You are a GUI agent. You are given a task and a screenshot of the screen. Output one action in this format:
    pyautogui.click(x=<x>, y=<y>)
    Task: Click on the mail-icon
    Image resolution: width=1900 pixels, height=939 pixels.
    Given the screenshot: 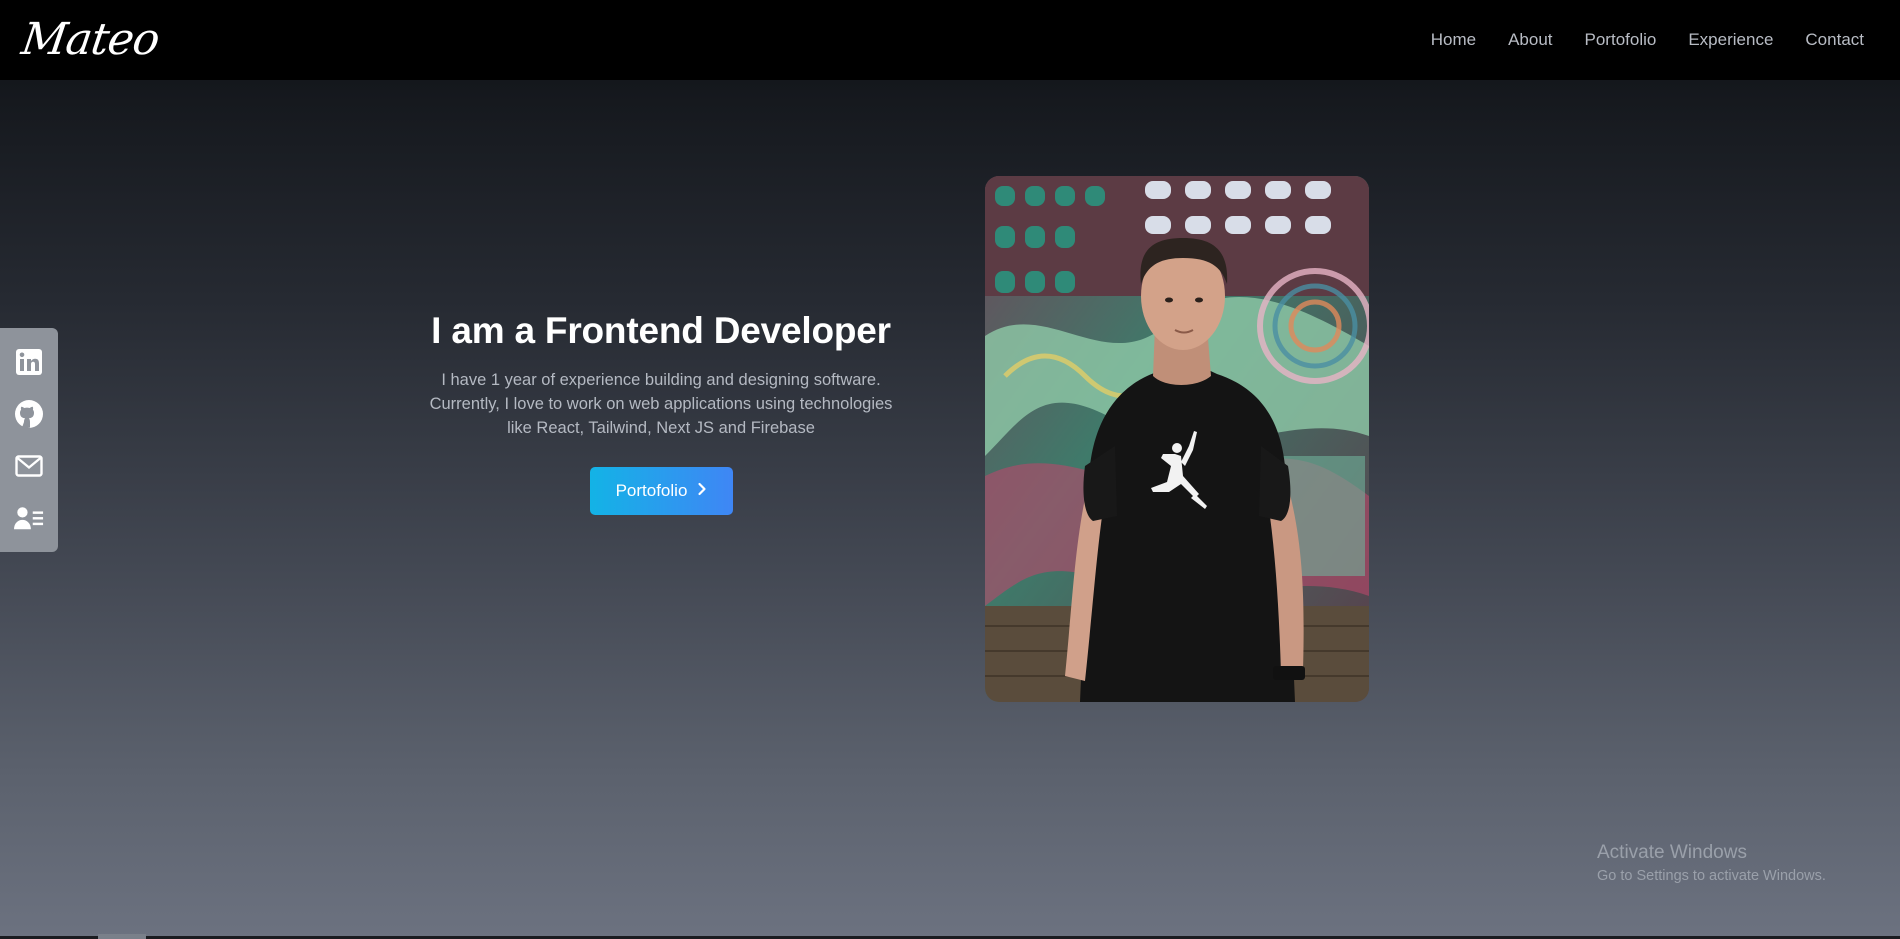 What is the action you would take?
    pyautogui.click(x=29, y=466)
    